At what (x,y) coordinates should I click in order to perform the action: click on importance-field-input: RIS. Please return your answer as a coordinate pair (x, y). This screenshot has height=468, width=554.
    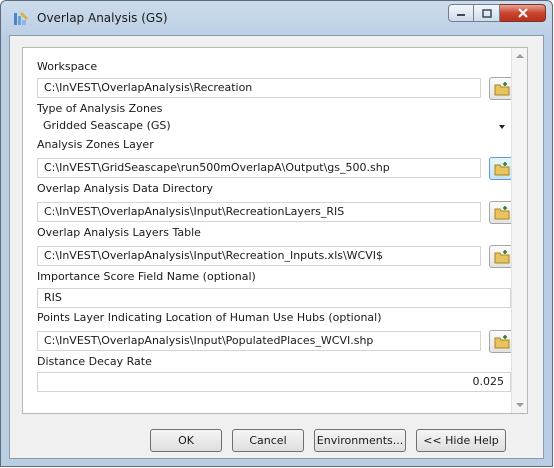
    Looking at the image, I should click on (274, 298).